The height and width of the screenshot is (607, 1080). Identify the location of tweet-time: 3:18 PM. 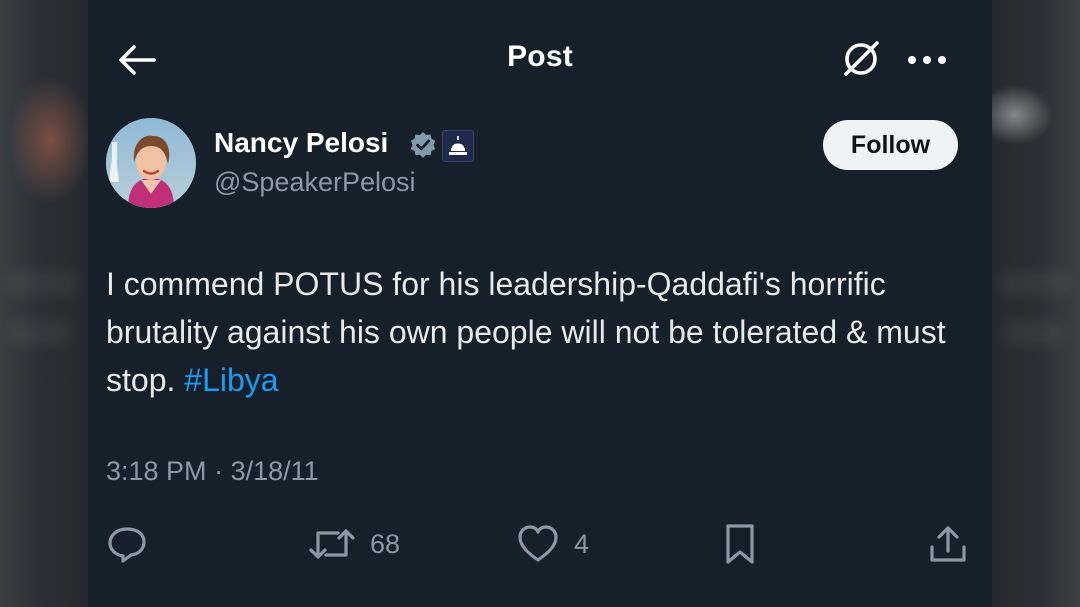
(156, 471).